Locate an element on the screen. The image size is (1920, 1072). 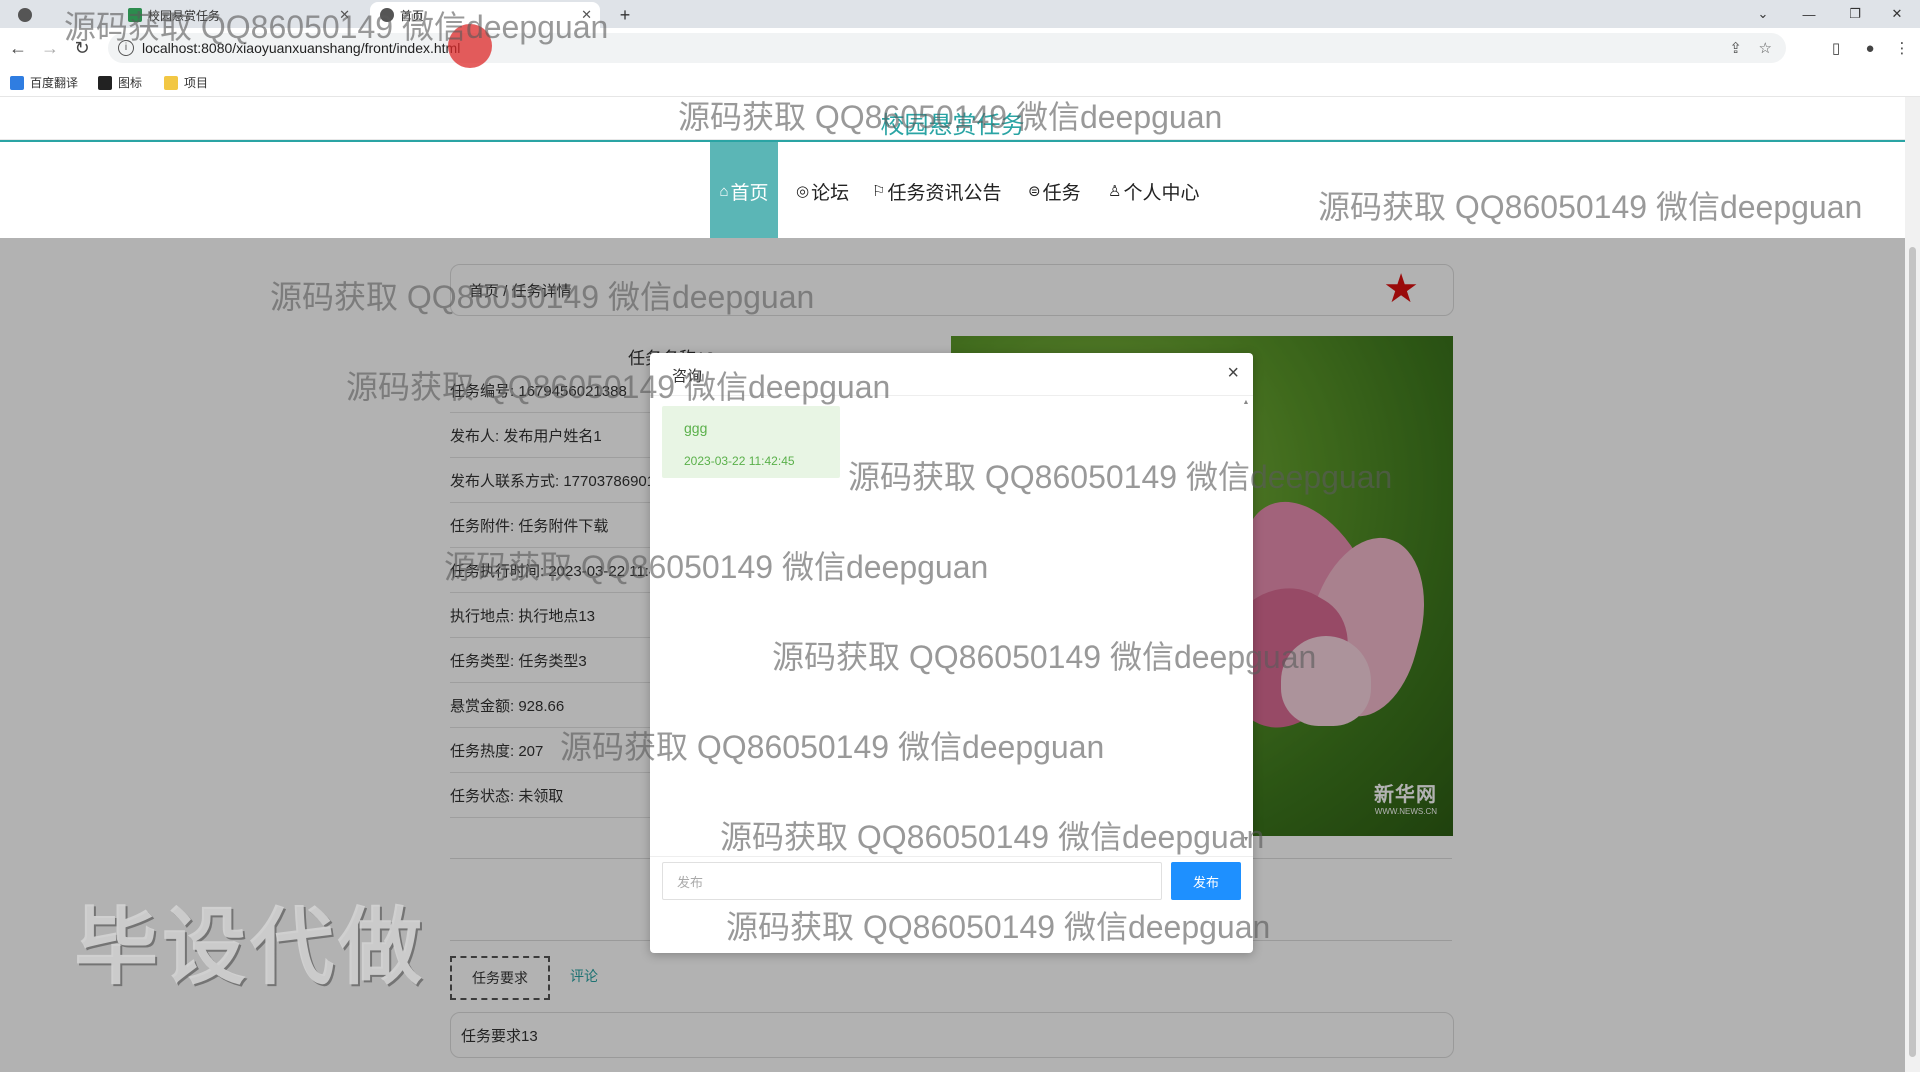
translate-icon is located at coordinates (17, 82).